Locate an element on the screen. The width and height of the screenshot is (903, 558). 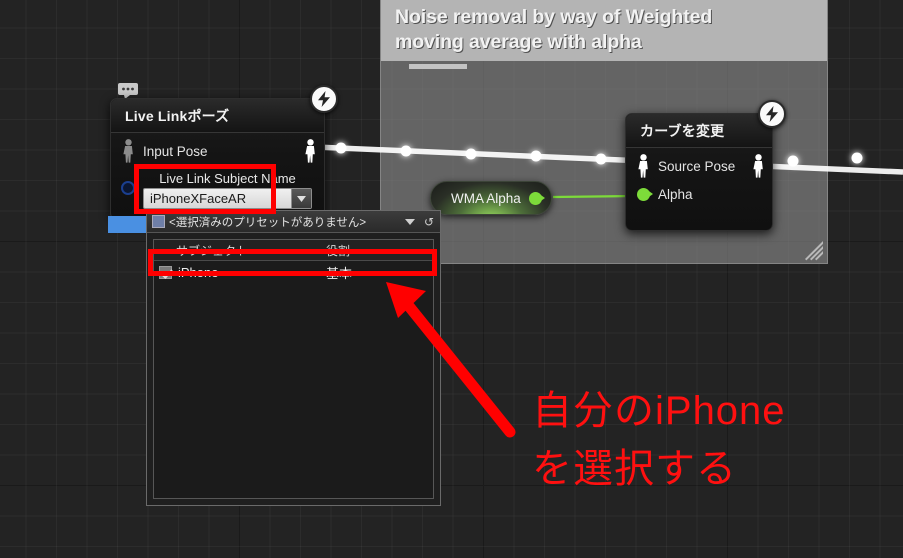
preset-asset-icon is located at coordinates (158, 221).